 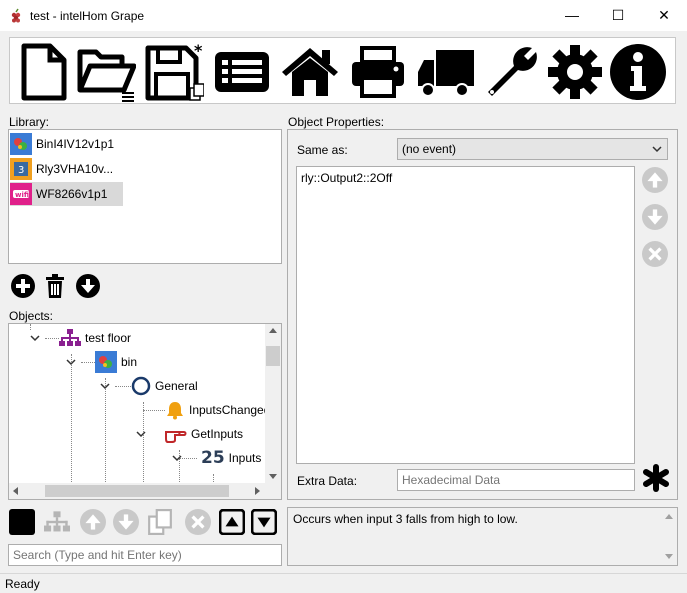 I want to click on home-icon, so click(x=310, y=72).